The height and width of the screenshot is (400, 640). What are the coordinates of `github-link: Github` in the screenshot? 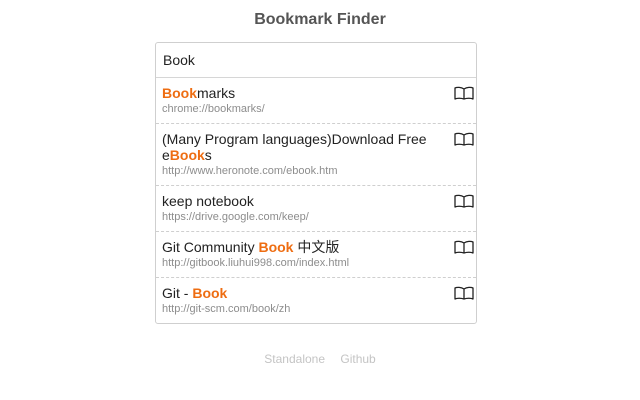 It's located at (357, 359).